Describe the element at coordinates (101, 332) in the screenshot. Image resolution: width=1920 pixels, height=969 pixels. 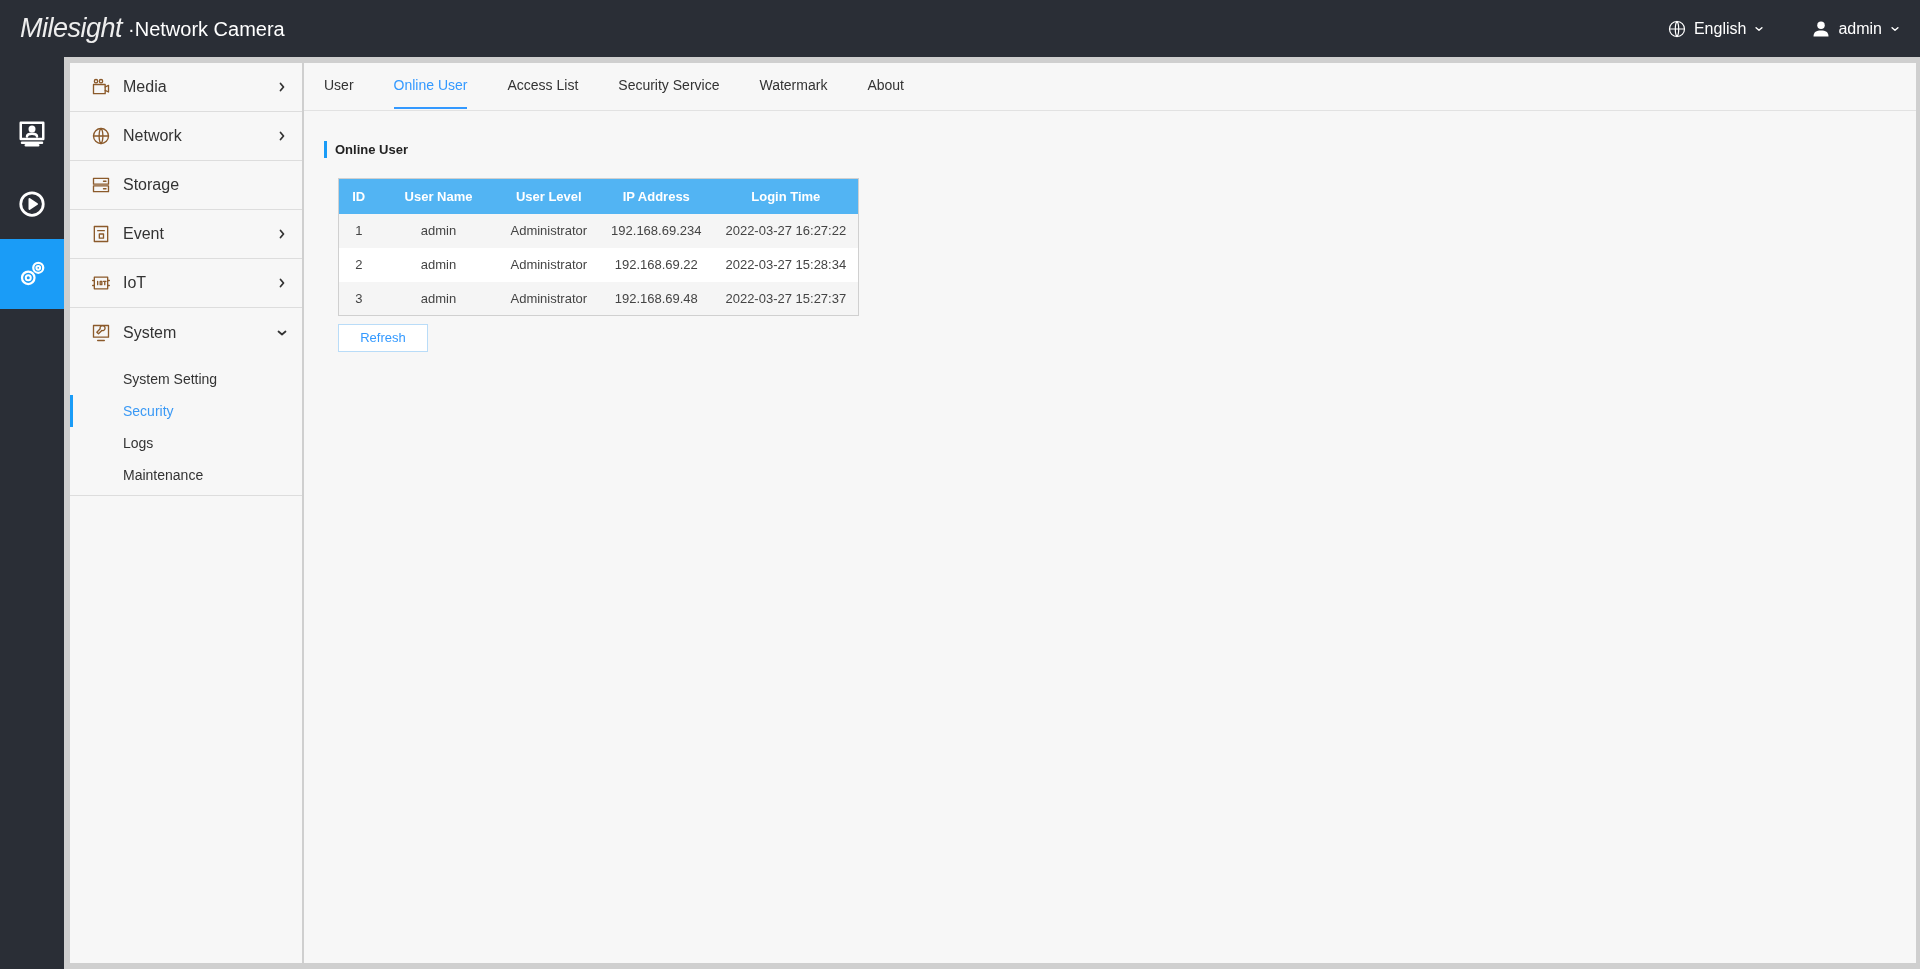
I see `wrench-screen-icon` at that location.